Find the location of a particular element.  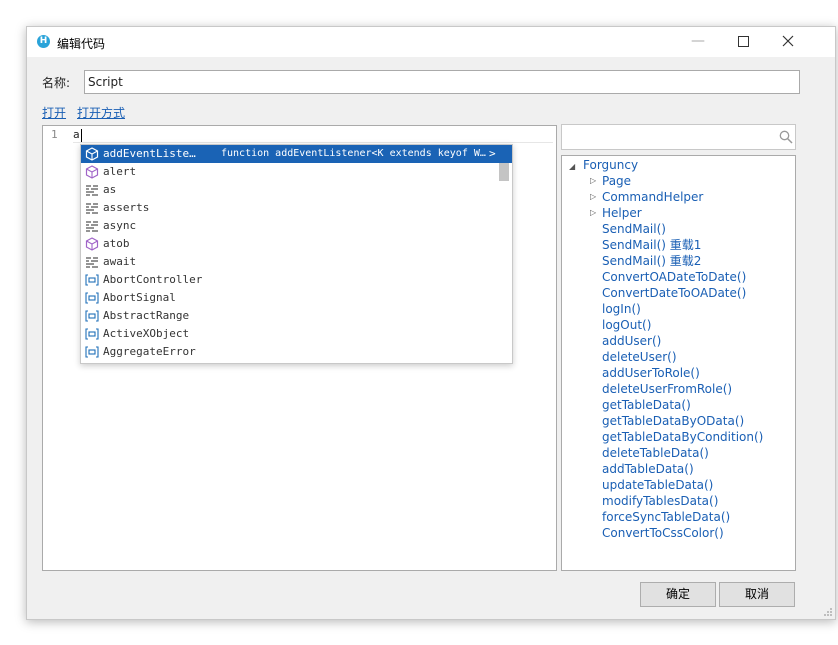

text-cursor is located at coordinates (81, 135).